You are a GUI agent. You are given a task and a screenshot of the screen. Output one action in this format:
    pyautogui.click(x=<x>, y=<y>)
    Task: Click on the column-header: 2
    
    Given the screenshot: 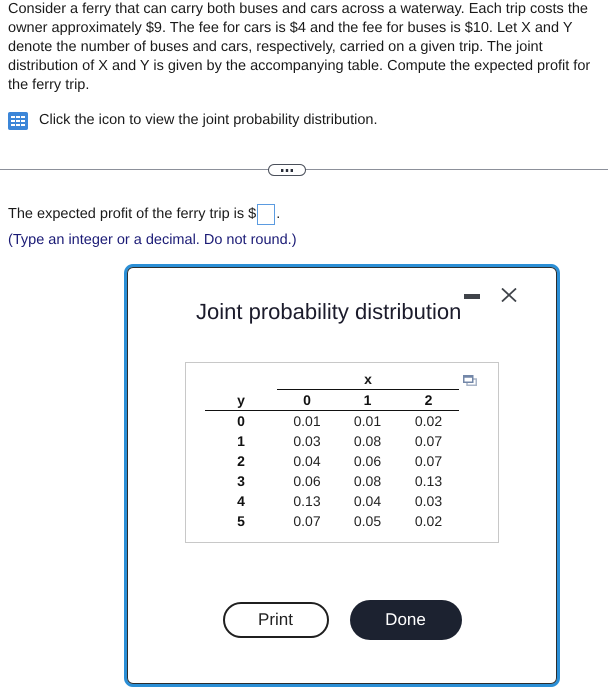 What is the action you would take?
    pyautogui.click(x=428, y=400)
    